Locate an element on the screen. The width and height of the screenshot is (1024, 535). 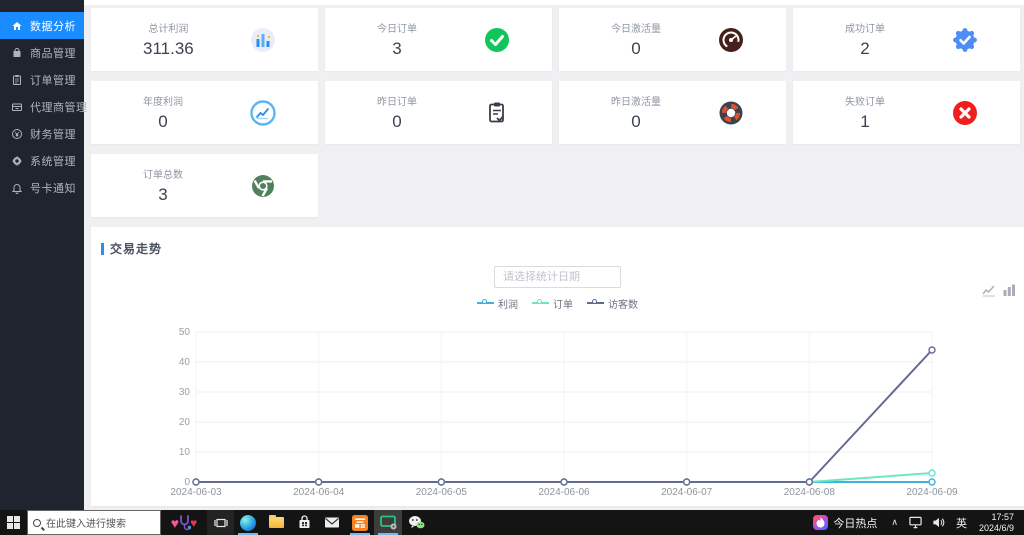
order-icon is located at coordinates (16, 79).